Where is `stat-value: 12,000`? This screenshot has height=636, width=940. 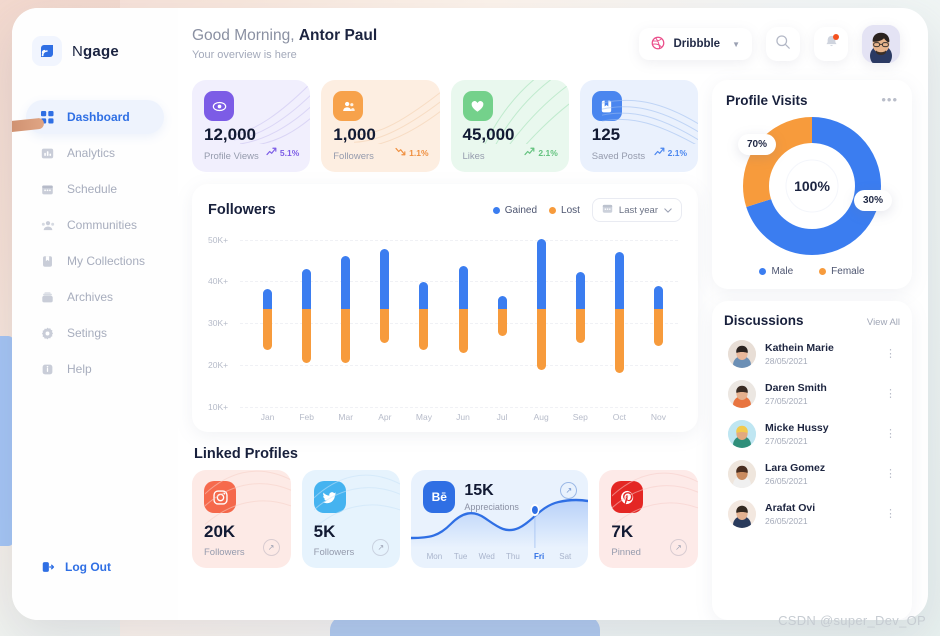 stat-value: 12,000 is located at coordinates (230, 134).